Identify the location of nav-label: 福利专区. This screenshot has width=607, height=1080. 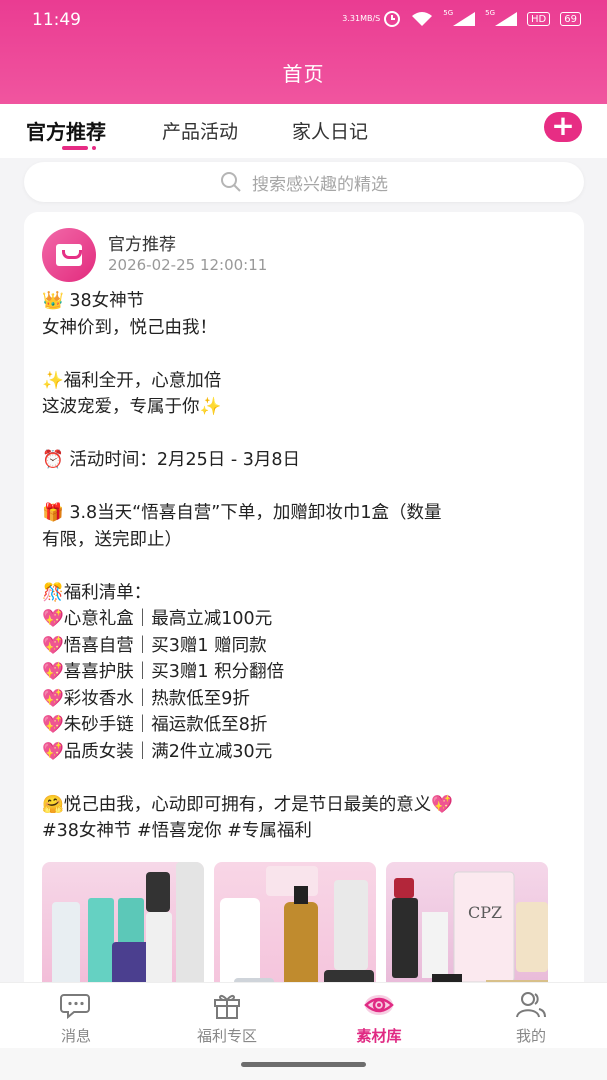
(226, 1036).